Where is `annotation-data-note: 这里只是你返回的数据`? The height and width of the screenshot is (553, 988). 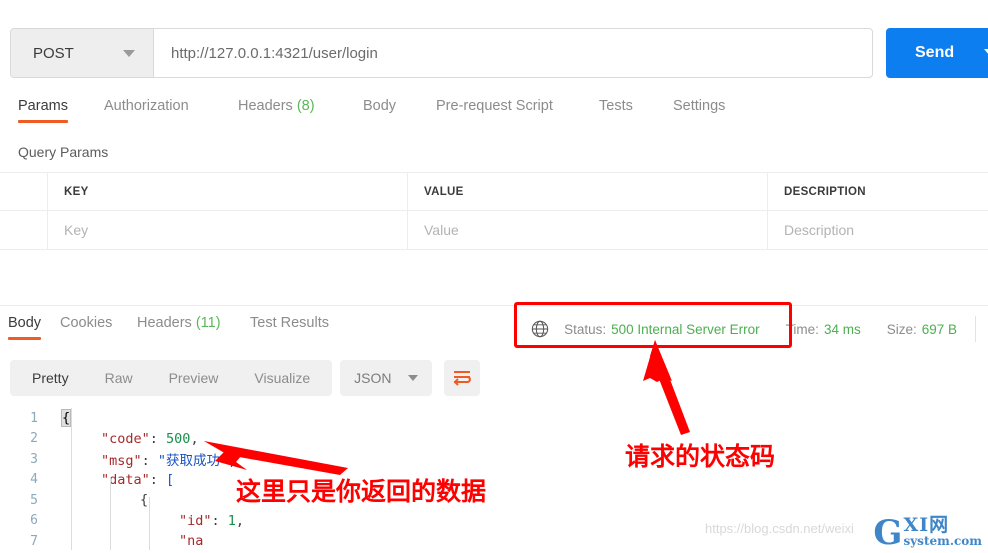
annotation-data-note: 这里只是你返回的数据 is located at coordinates (361, 491).